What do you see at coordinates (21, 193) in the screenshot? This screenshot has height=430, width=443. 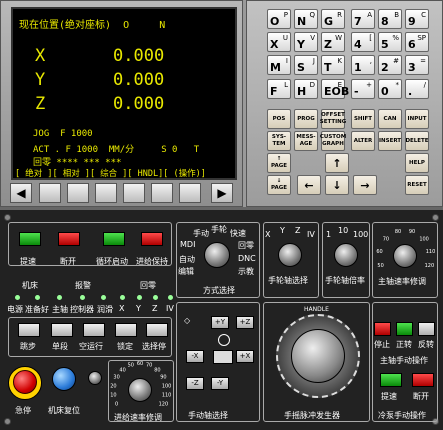 I see `softkey-left-arrow: ◀` at bounding box center [21, 193].